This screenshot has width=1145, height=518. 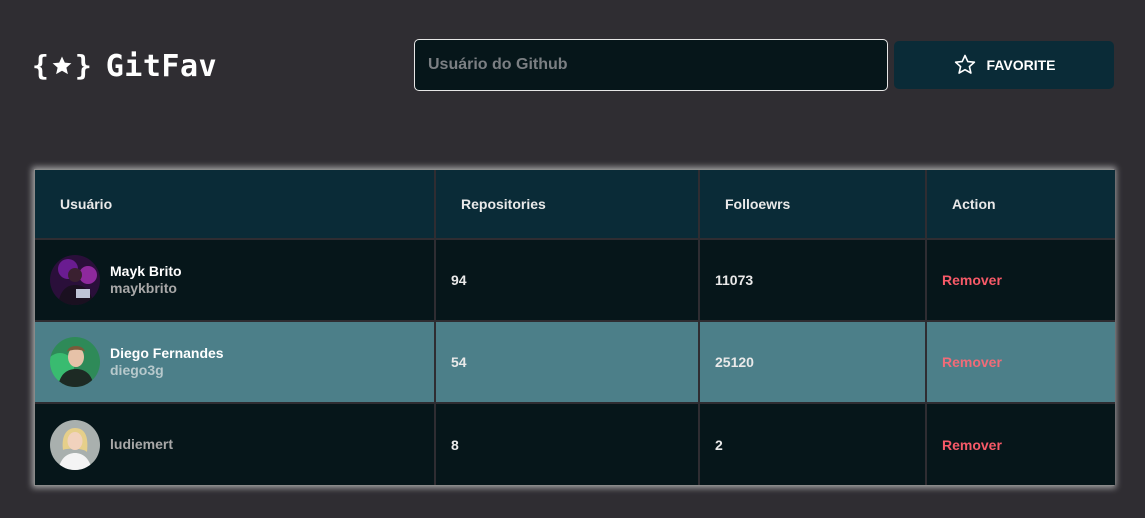 What do you see at coordinates (137, 370) in the screenshot?
I see `user-login: diego3g` at bounding box center [137, 370].